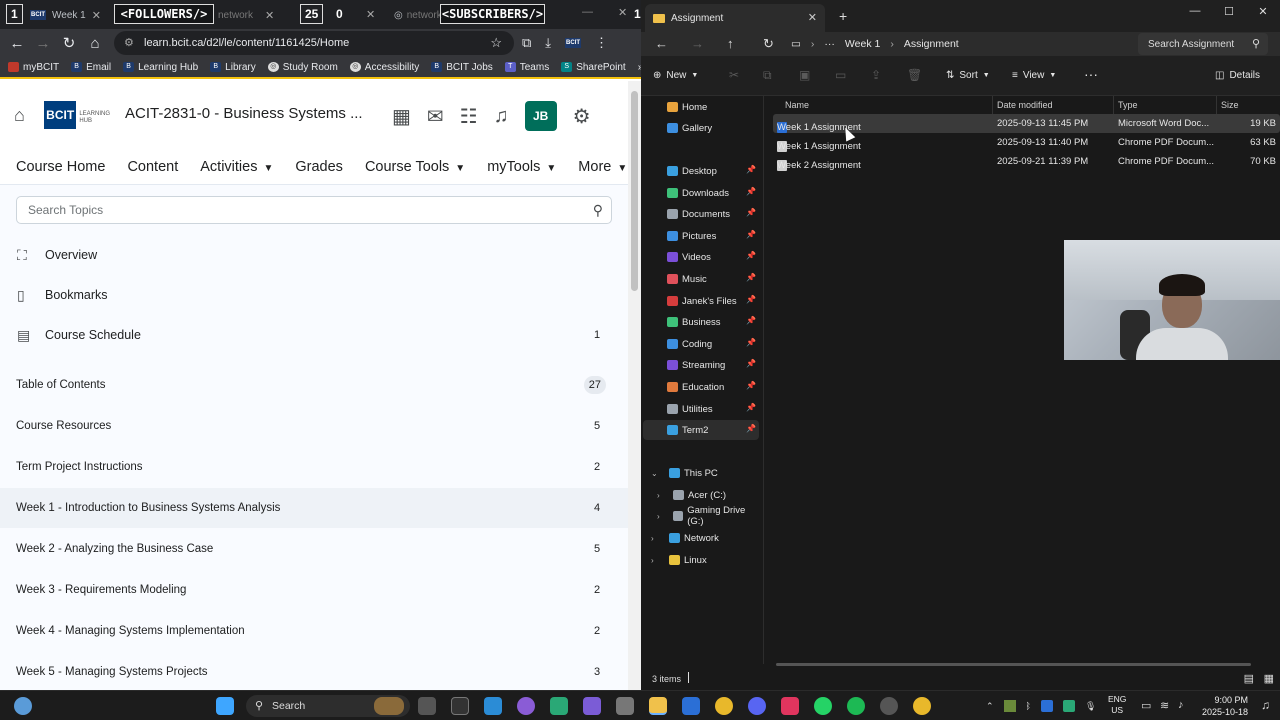 The image size is (1280, 720). Describe the element at coordinates (862, 44) in the screenshot. I see `crumb-week-1: Week 1` at that location.